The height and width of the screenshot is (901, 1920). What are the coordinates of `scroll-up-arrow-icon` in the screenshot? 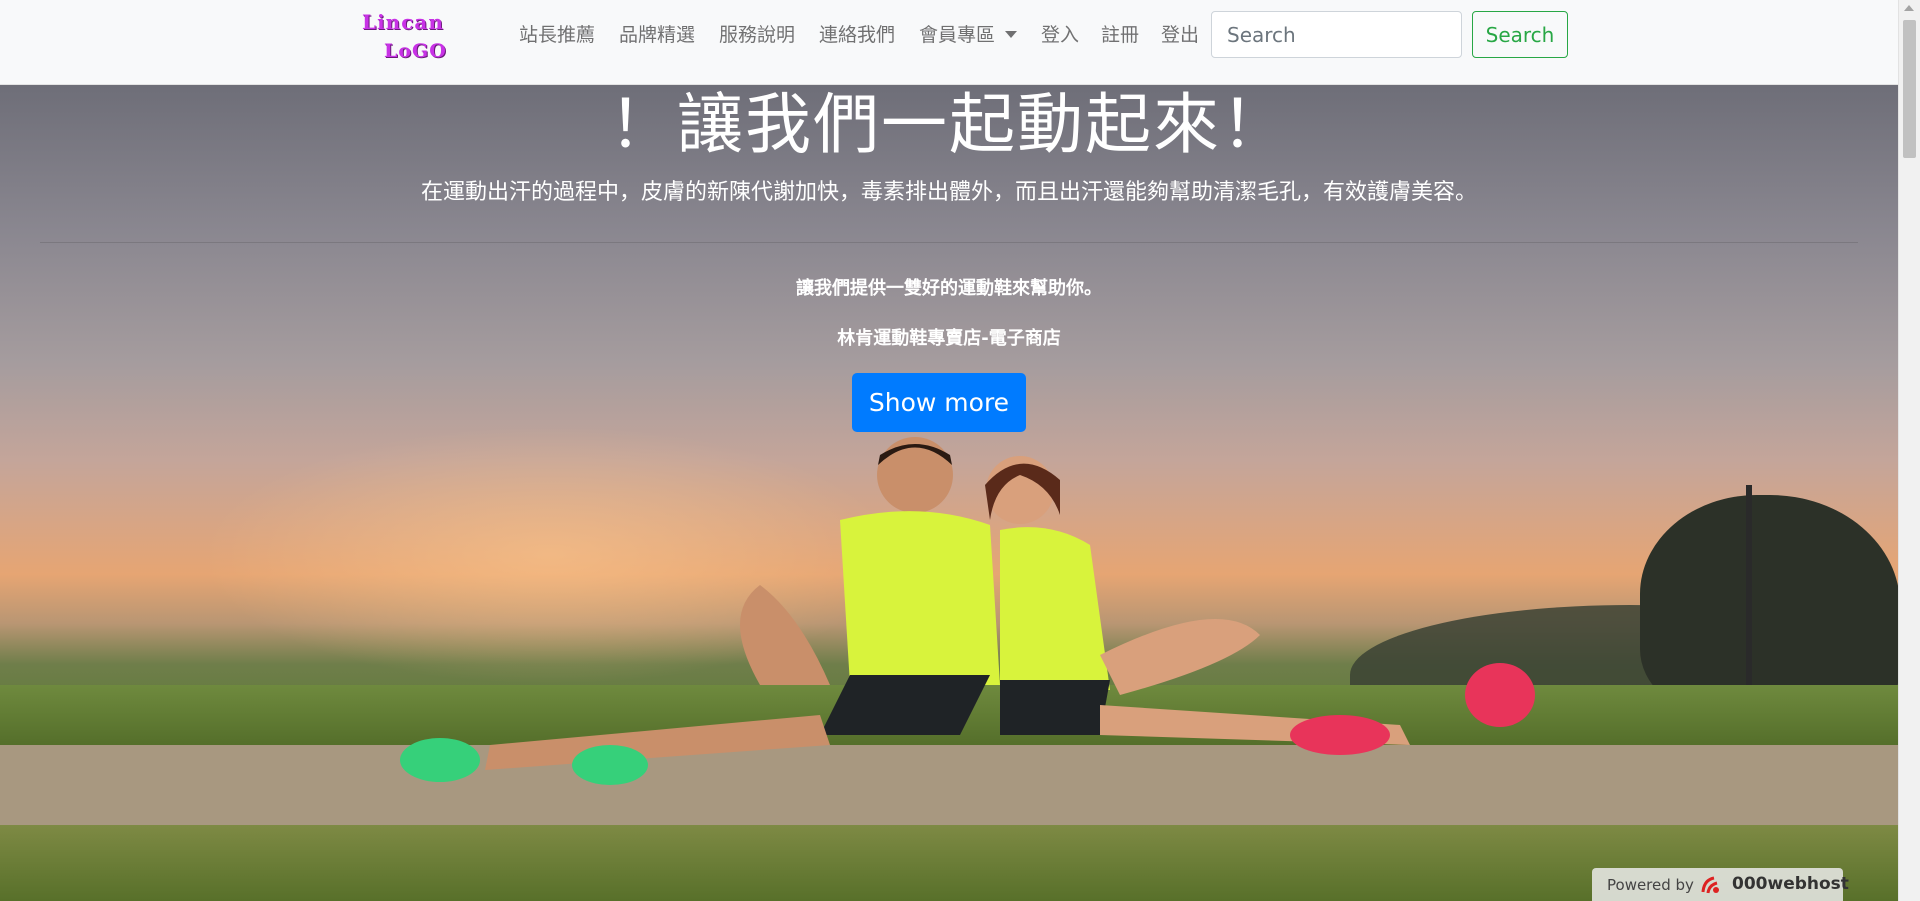 It's located at (1909, 8).